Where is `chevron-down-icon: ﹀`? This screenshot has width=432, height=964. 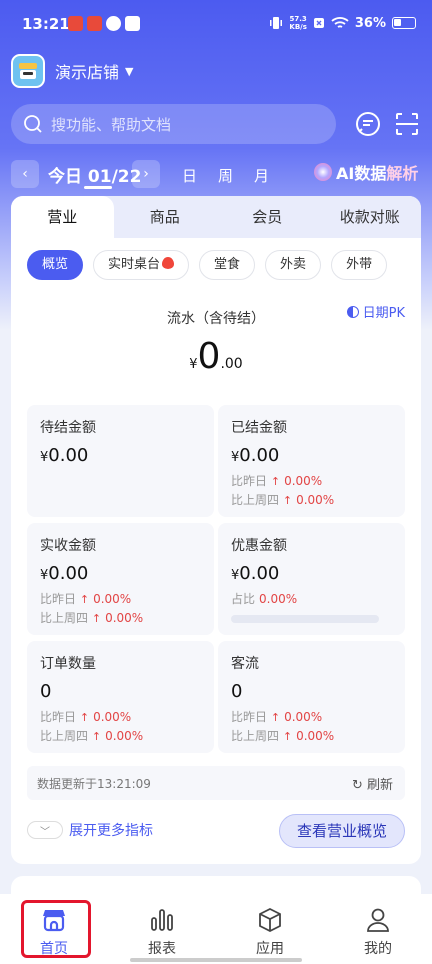 chevron-down-icon: ﹀ is located at coordinates (45, 830).